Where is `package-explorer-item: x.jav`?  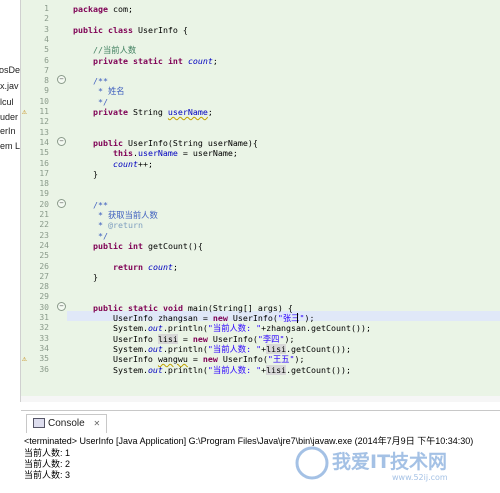
package-explorer-item: x.jav is located at coordinates (10, 86).